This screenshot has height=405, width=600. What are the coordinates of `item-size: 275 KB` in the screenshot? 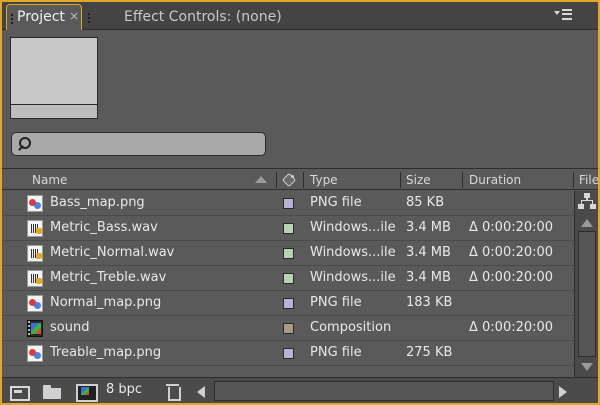 It's located at (429, 352).